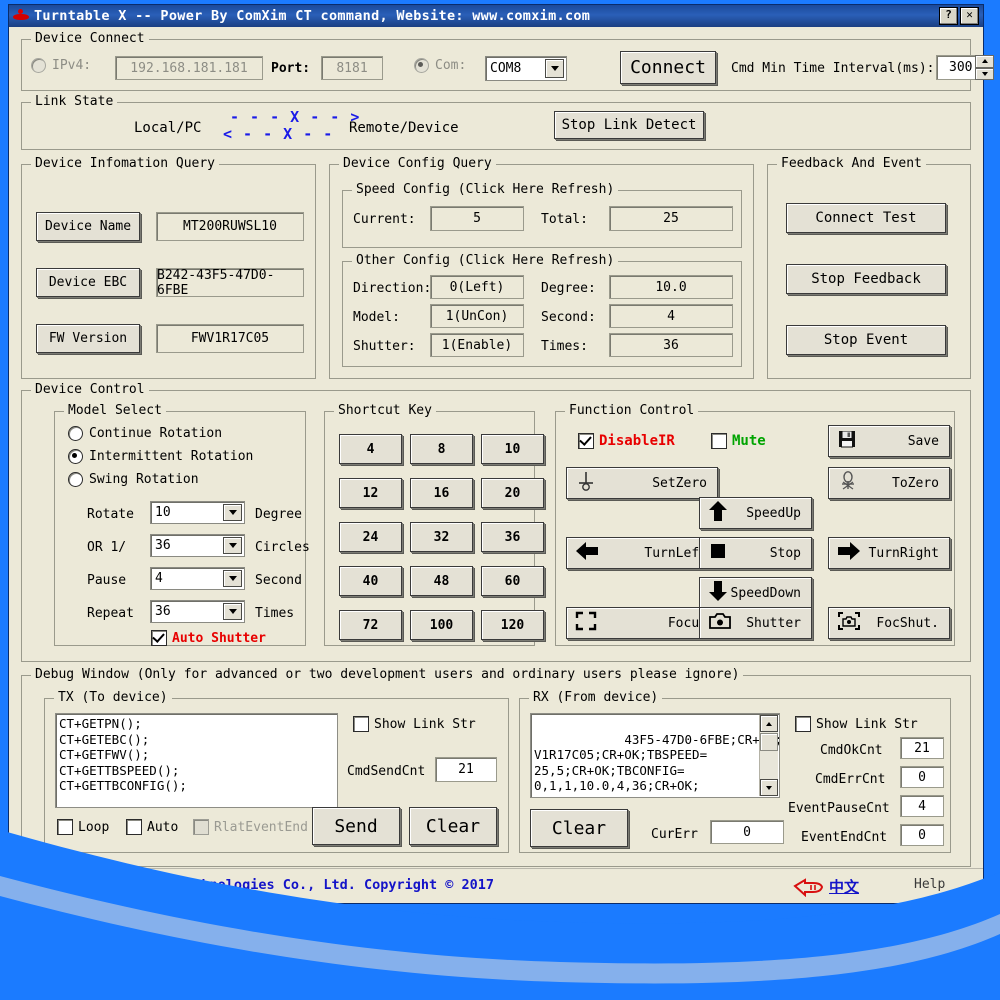 This screenshot has height=1000, width=1000. Describe the element at coordinates (512, 581) in the screenshot. I see `shortcut-key-60: 60` at that location.